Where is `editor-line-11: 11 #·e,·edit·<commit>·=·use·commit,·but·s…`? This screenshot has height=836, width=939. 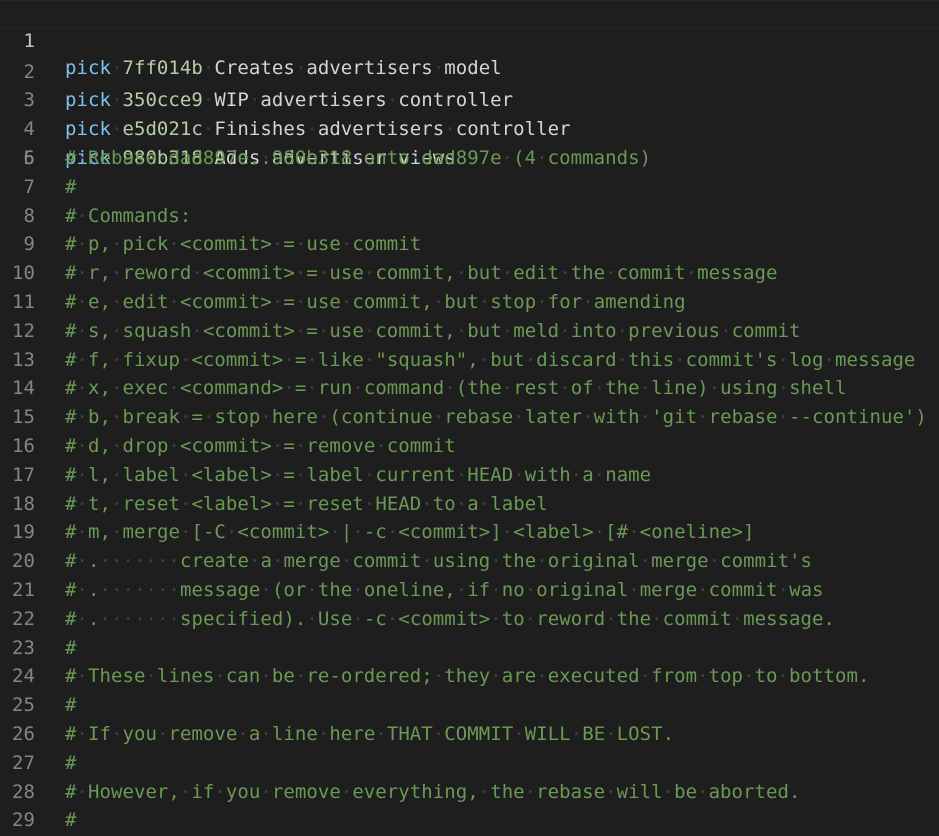 editor-line-11: 11 #·e,·edit·<commit>·=·use·commit,·but·s… is located at coordinates (469, 302).